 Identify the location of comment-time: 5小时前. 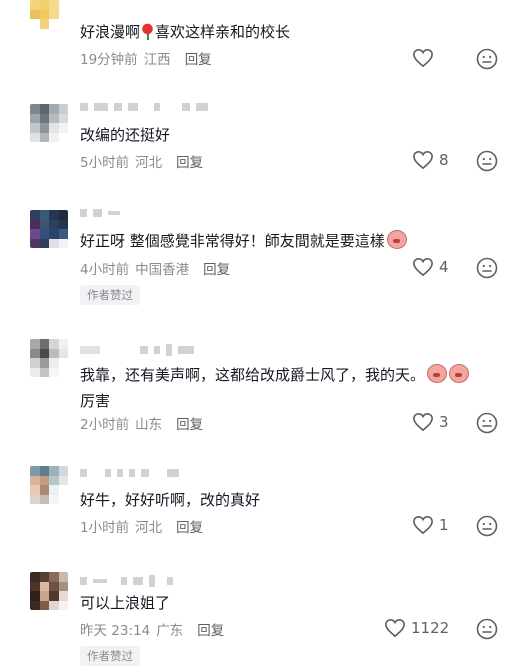
(105, 163).